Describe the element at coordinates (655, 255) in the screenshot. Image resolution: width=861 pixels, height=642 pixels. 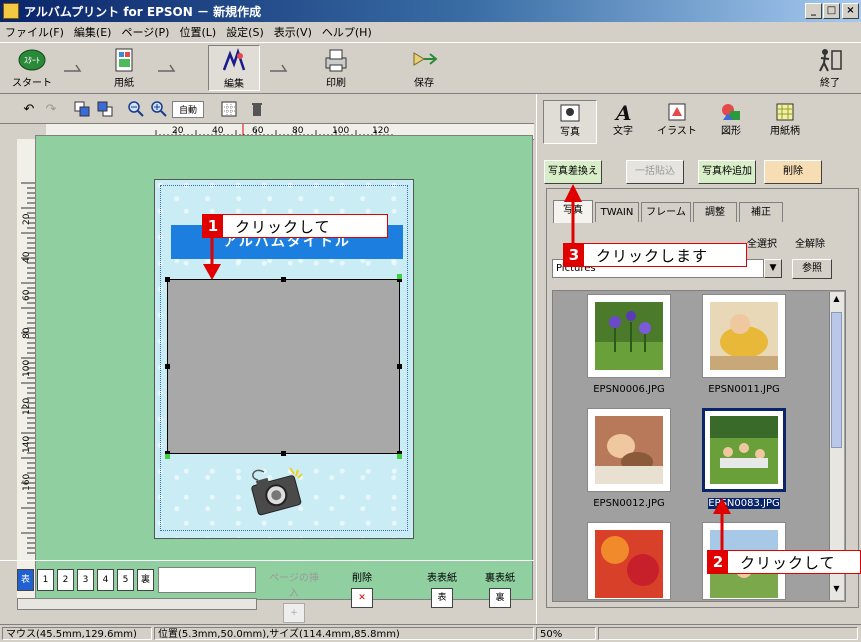
I see `callout-step-3: 3 クリックします` at that location.